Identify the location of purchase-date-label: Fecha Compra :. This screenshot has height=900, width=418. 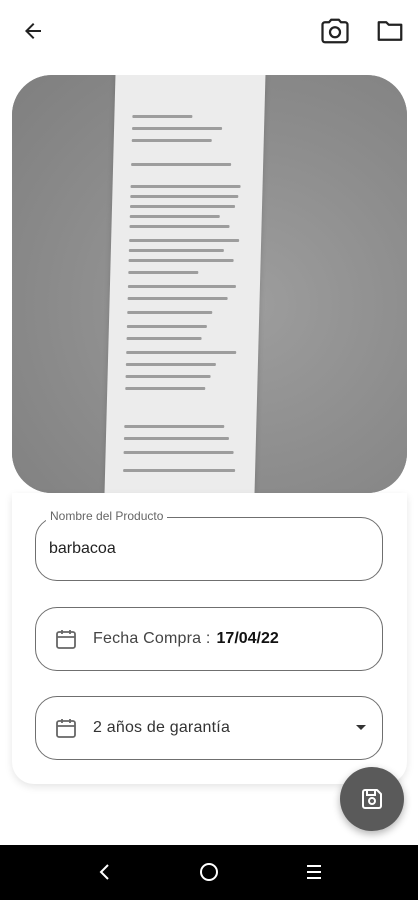
(152, 638).